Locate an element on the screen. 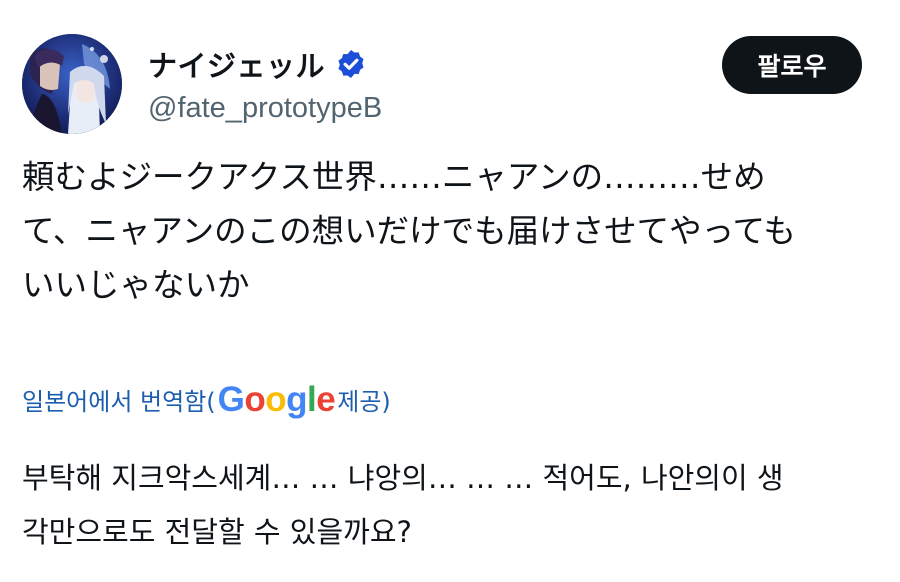 This screenshot has height=582, width=900. google-logo-letter: g is located at coordinates (297, 399).